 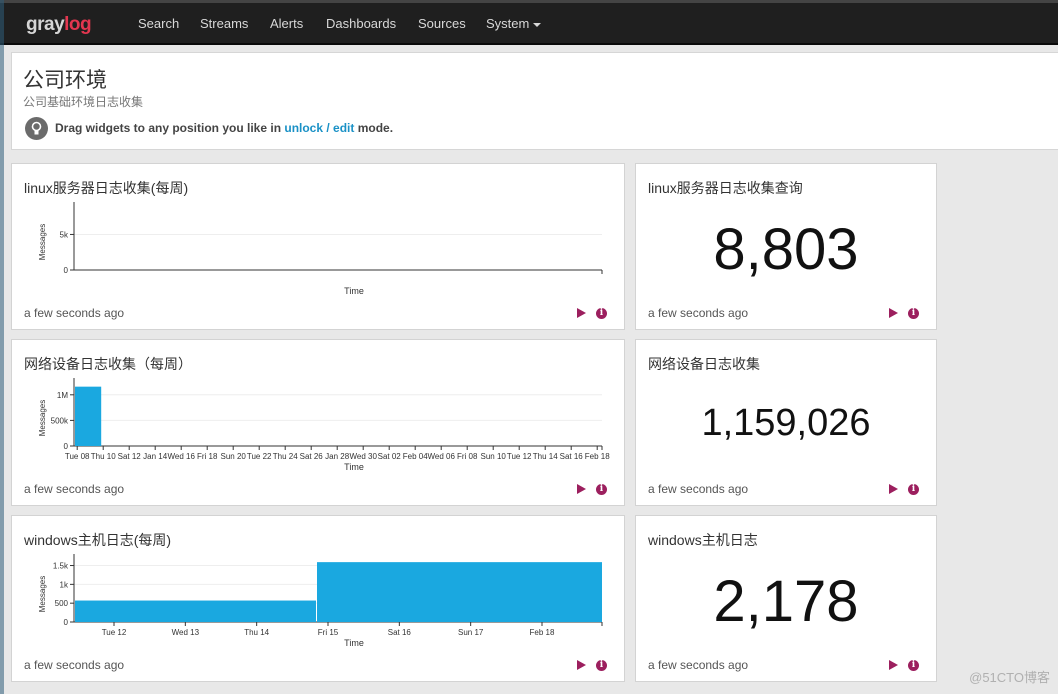 What do you see at coordinates (328, 632) in the screenshot?
I see `x-tick-label: Fri 15` at bounding box center [328, 632].